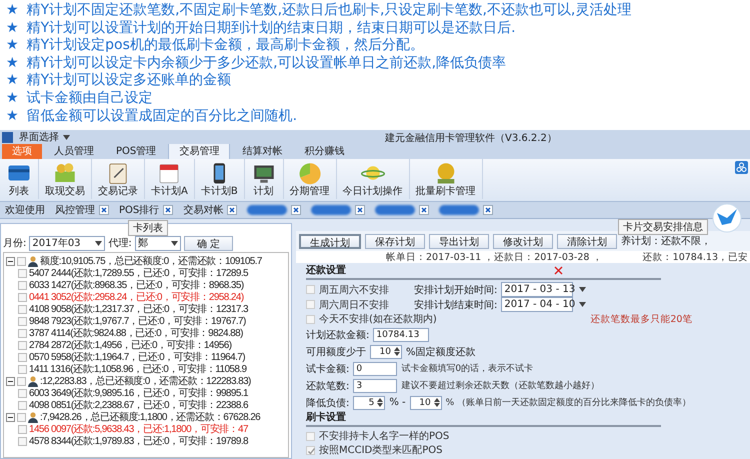 The image size is (750, 459). Describe the element at coordinates (138, 429) in the screenshot. I see `tree-item: 1456 0097(还款:5,9638.43，已还:1,1800，可安排：47` at that location.